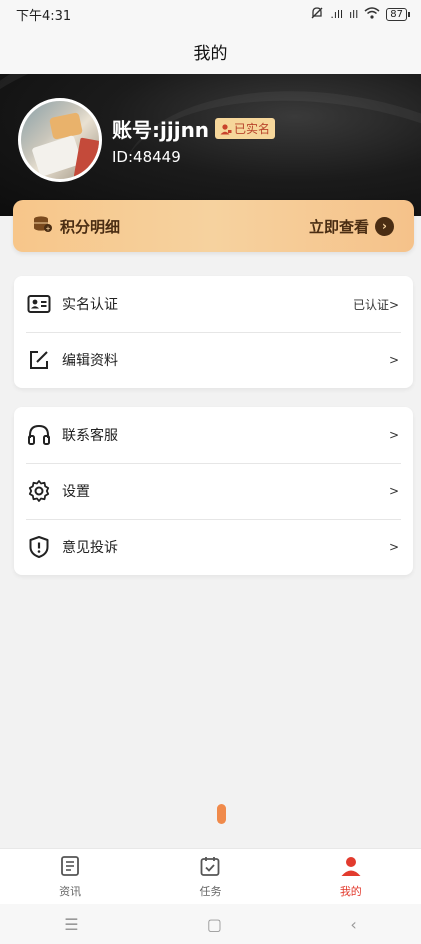 The width and height of the screenshot is (421, 944). I want to click on menu-item-real-name: 实名认证 已认证>, so click(213, 304).